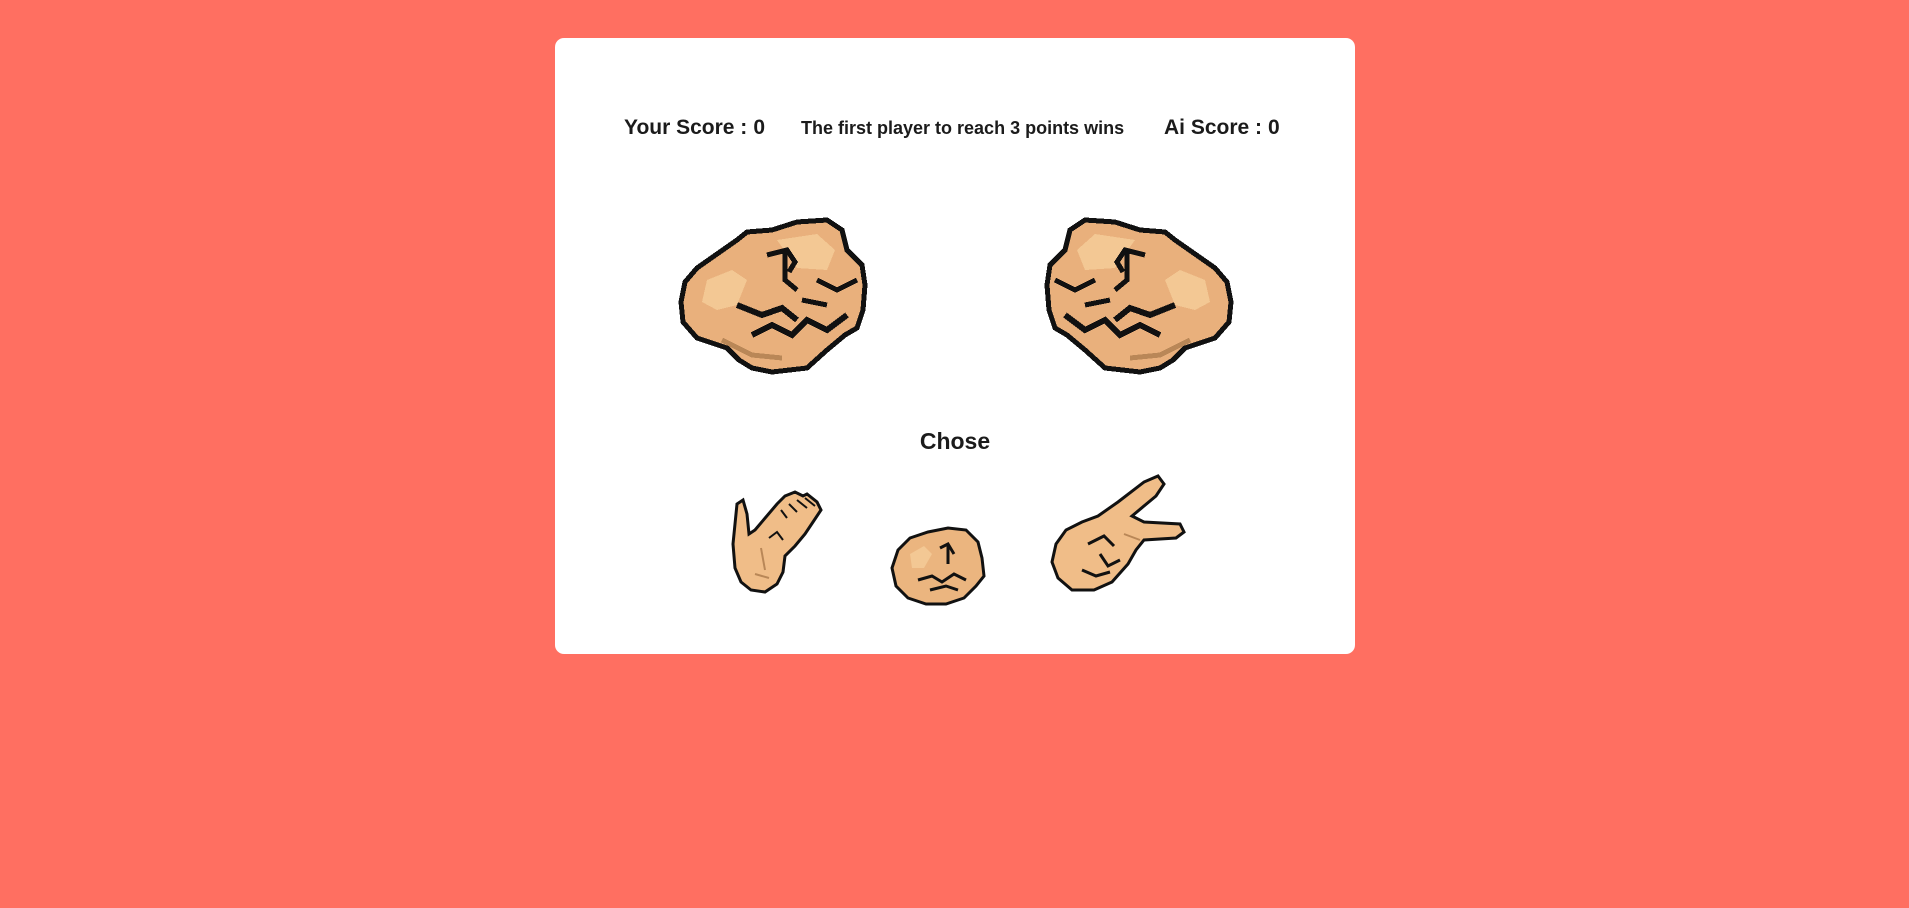  I want to click on player-score-label: Your Score :, so click(686, 127).